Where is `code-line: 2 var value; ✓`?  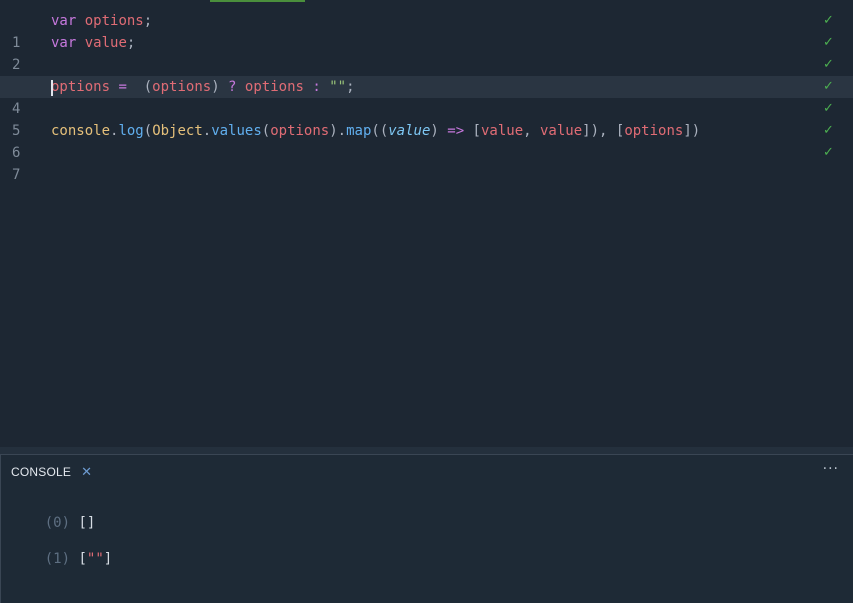
code-line: 2 var value; ✓ is located at coordinates (426, 52).